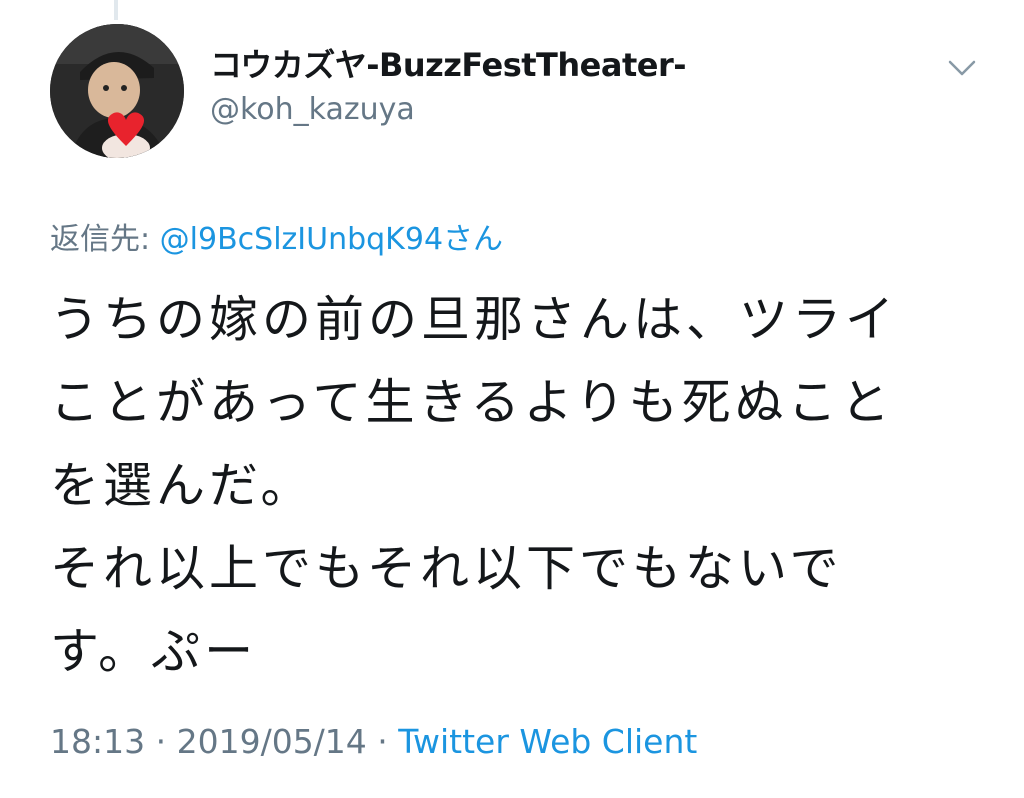  What do you see at coordinates (448, 63) in the screenshot?
I see `display-name: コウカズヤ-BuzzFestTheater-` at bounding box center [448, 63].